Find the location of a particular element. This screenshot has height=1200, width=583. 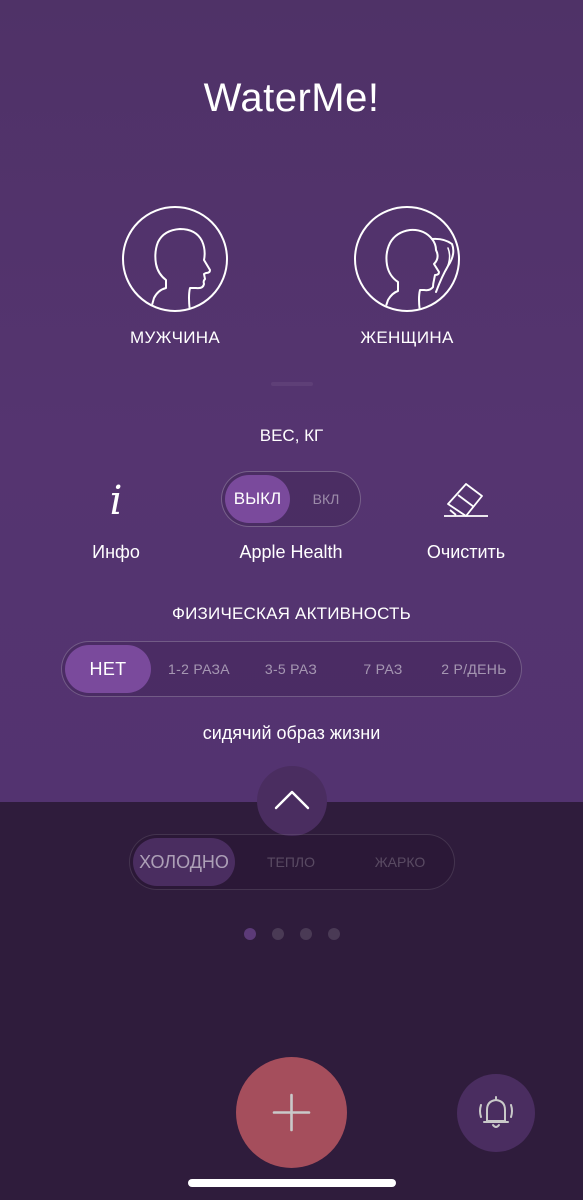

climate-selector: ХОЛОДНО ТЕПЛО ЖАРКО is located at coordinates (292, 862).